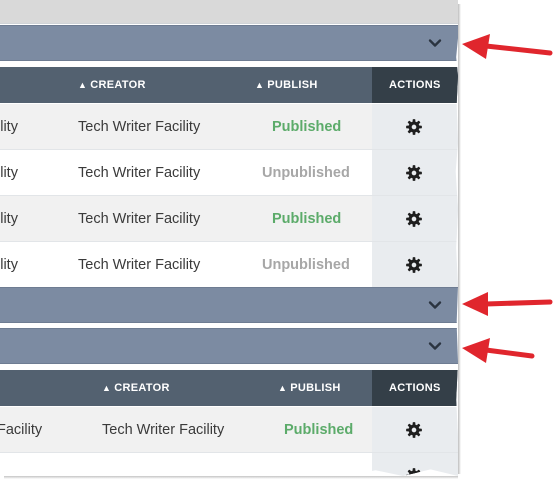  Describe the element at coordinates (229, 388) in the screenshot. I see `table-2-header: ▲︎ CREATOR ▲︎ PUBLISH ACTIONS` at that location.